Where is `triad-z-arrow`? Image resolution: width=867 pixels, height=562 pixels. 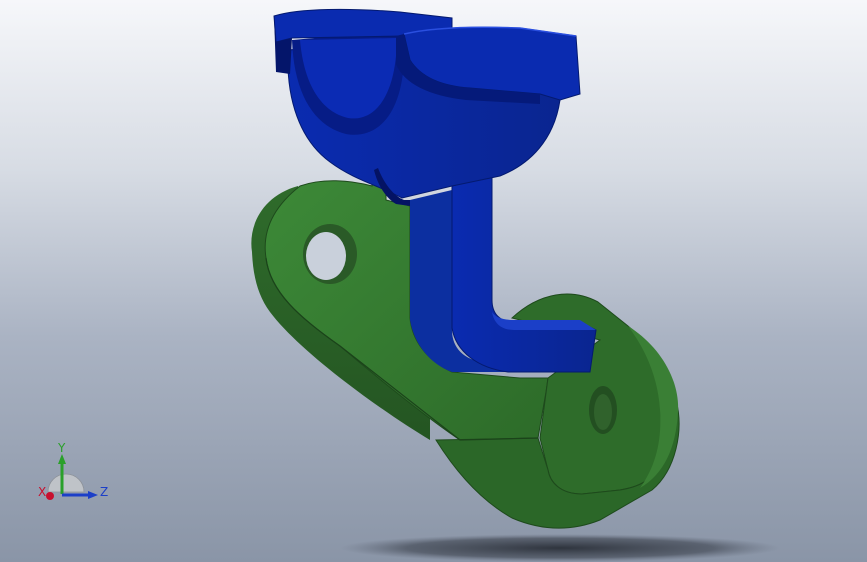 triad-z-arrow is located at coordinates (93, 495).